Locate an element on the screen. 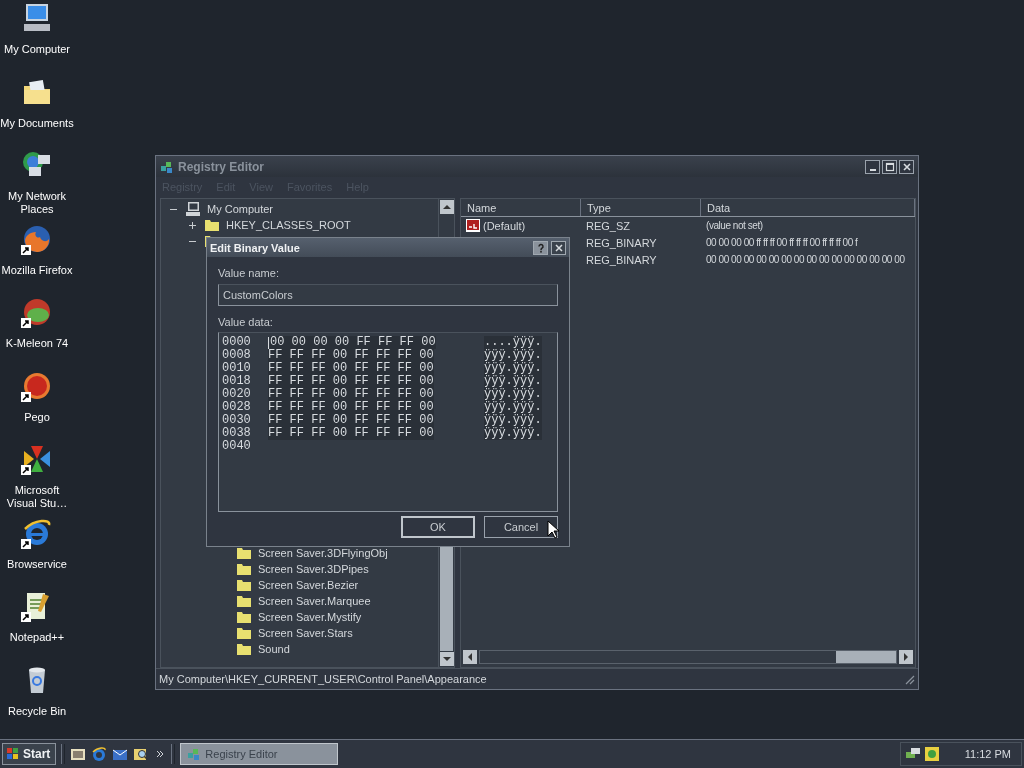 This screenshot has height=768, width=1024. chevron-icon is located at coordinates (160, 754).